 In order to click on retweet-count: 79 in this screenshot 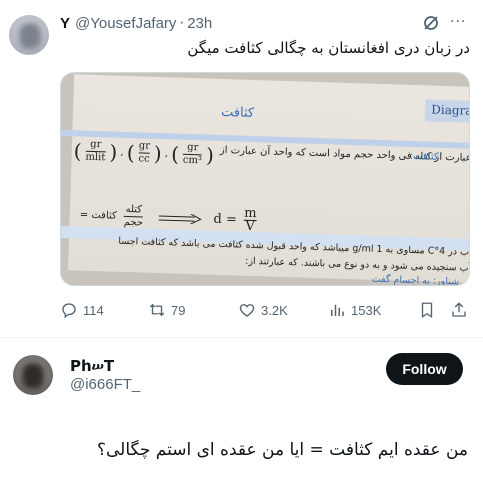, I will do `click(178, 310)`.